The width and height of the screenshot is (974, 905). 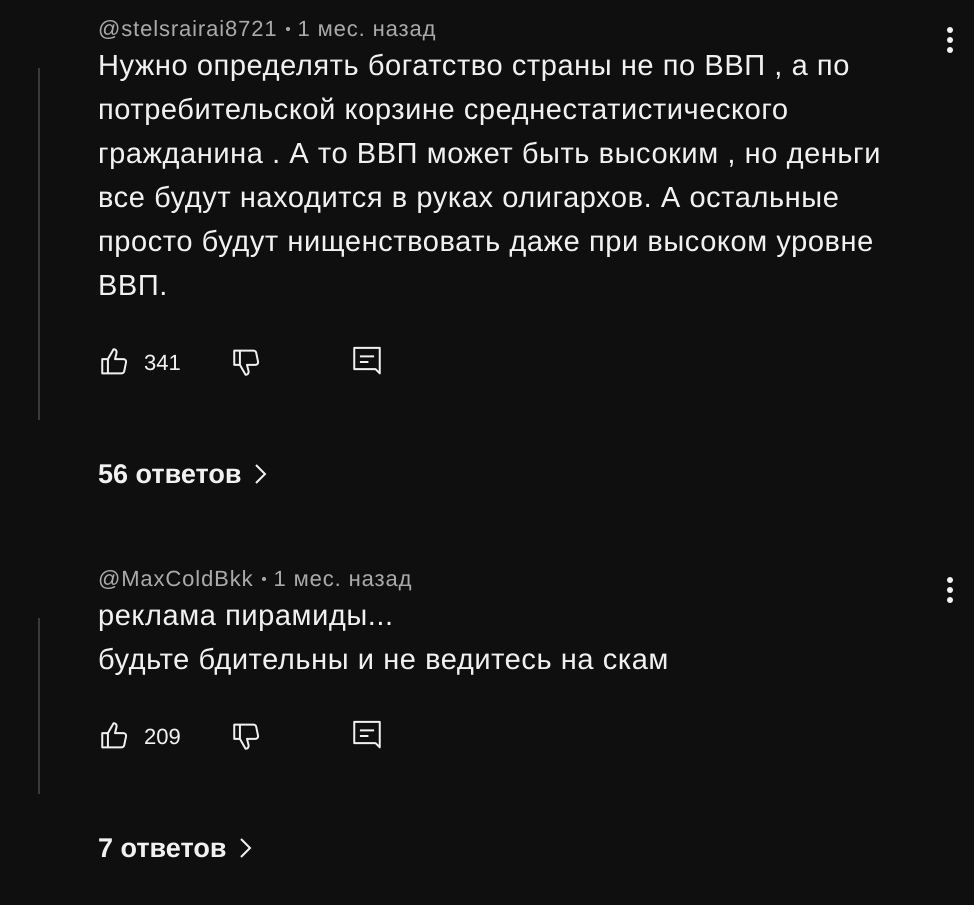 What do you see at coordinates (188, 29) in the screenshot?
I see `comment-author: @stelsrairai8721` at bounding box center [188, 29].